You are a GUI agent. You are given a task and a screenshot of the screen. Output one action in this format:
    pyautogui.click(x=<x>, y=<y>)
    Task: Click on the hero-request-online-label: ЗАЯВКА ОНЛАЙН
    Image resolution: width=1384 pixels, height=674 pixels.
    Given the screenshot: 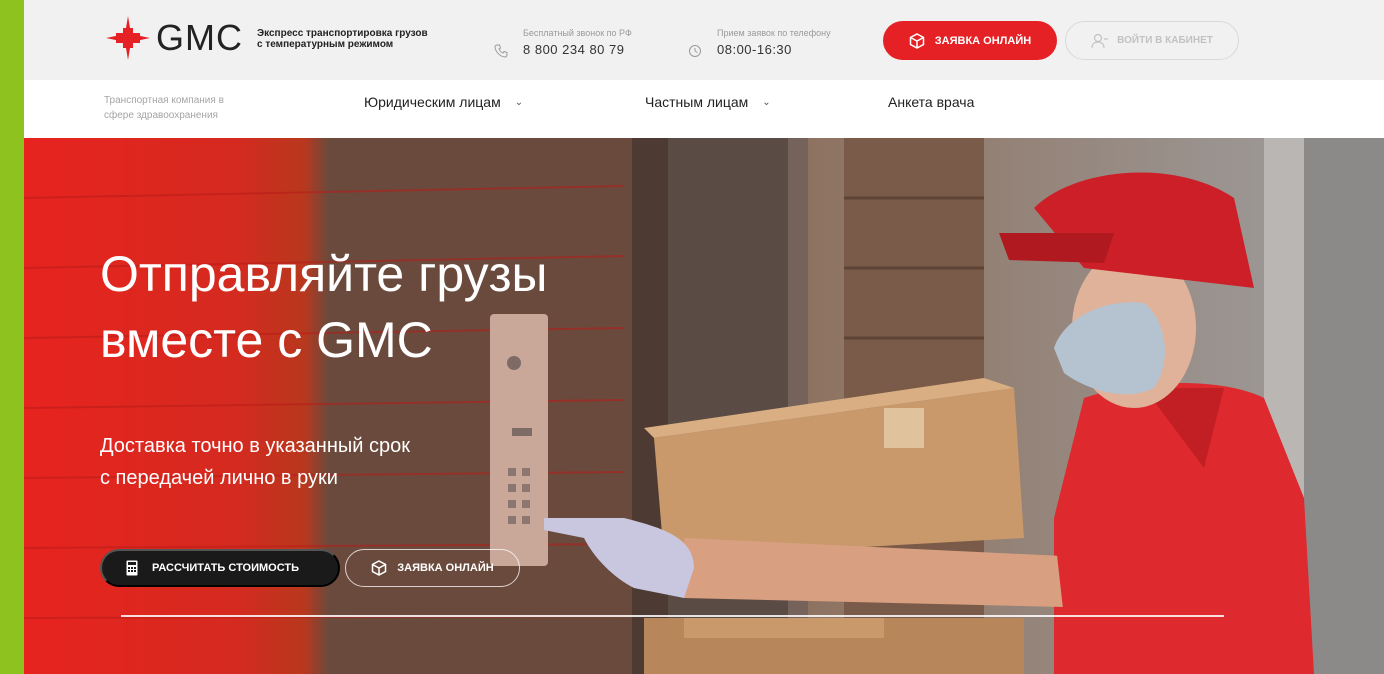 What is the action you would take?
    pyautogui.click(x=445, y=568)
    